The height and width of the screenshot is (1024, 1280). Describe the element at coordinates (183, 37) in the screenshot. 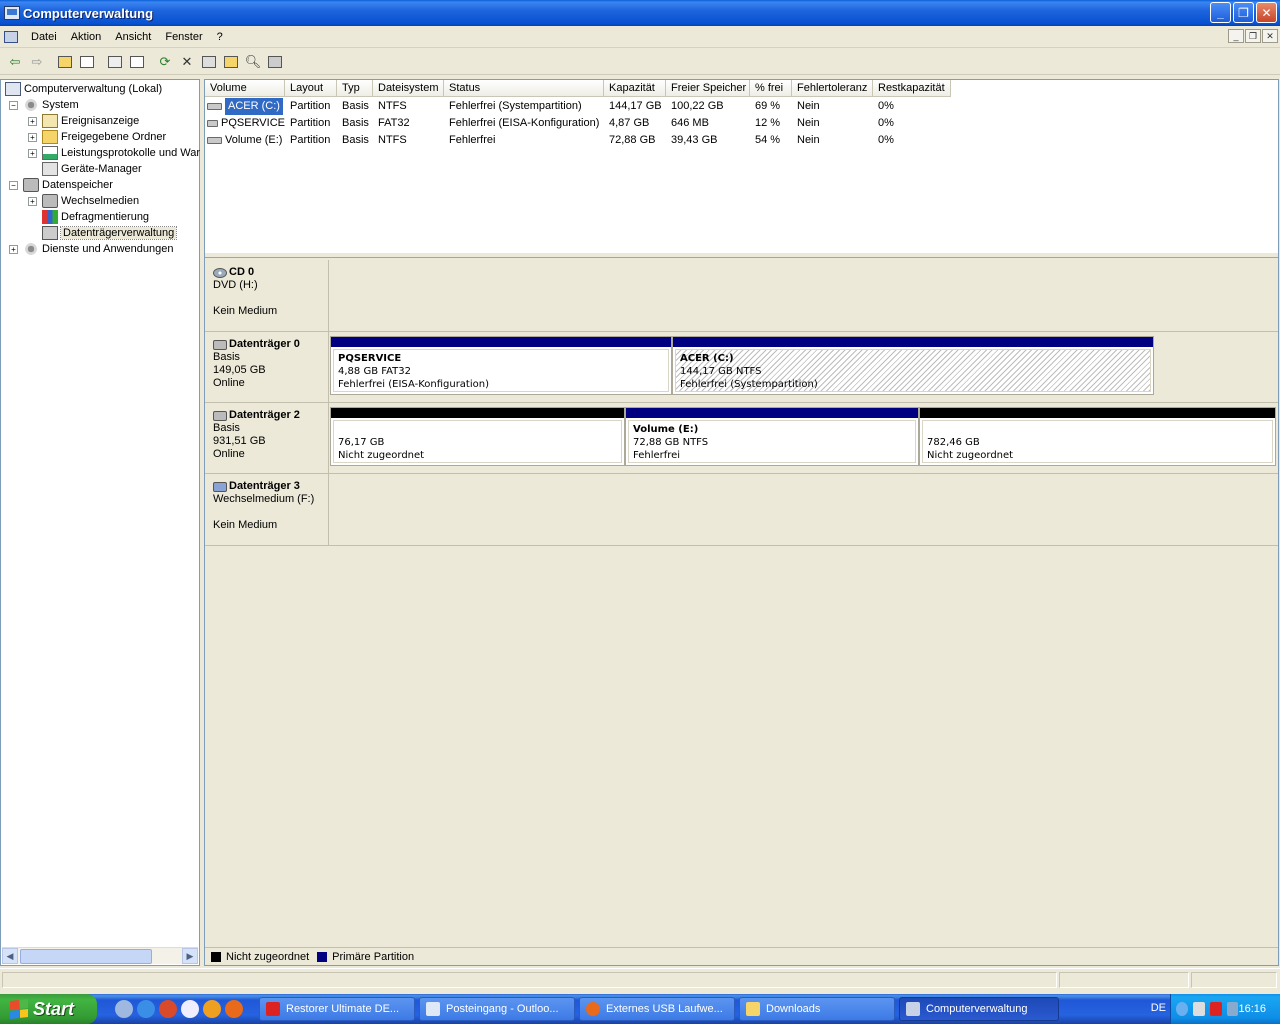

I see `menu-fenster: Fenster` at that location.